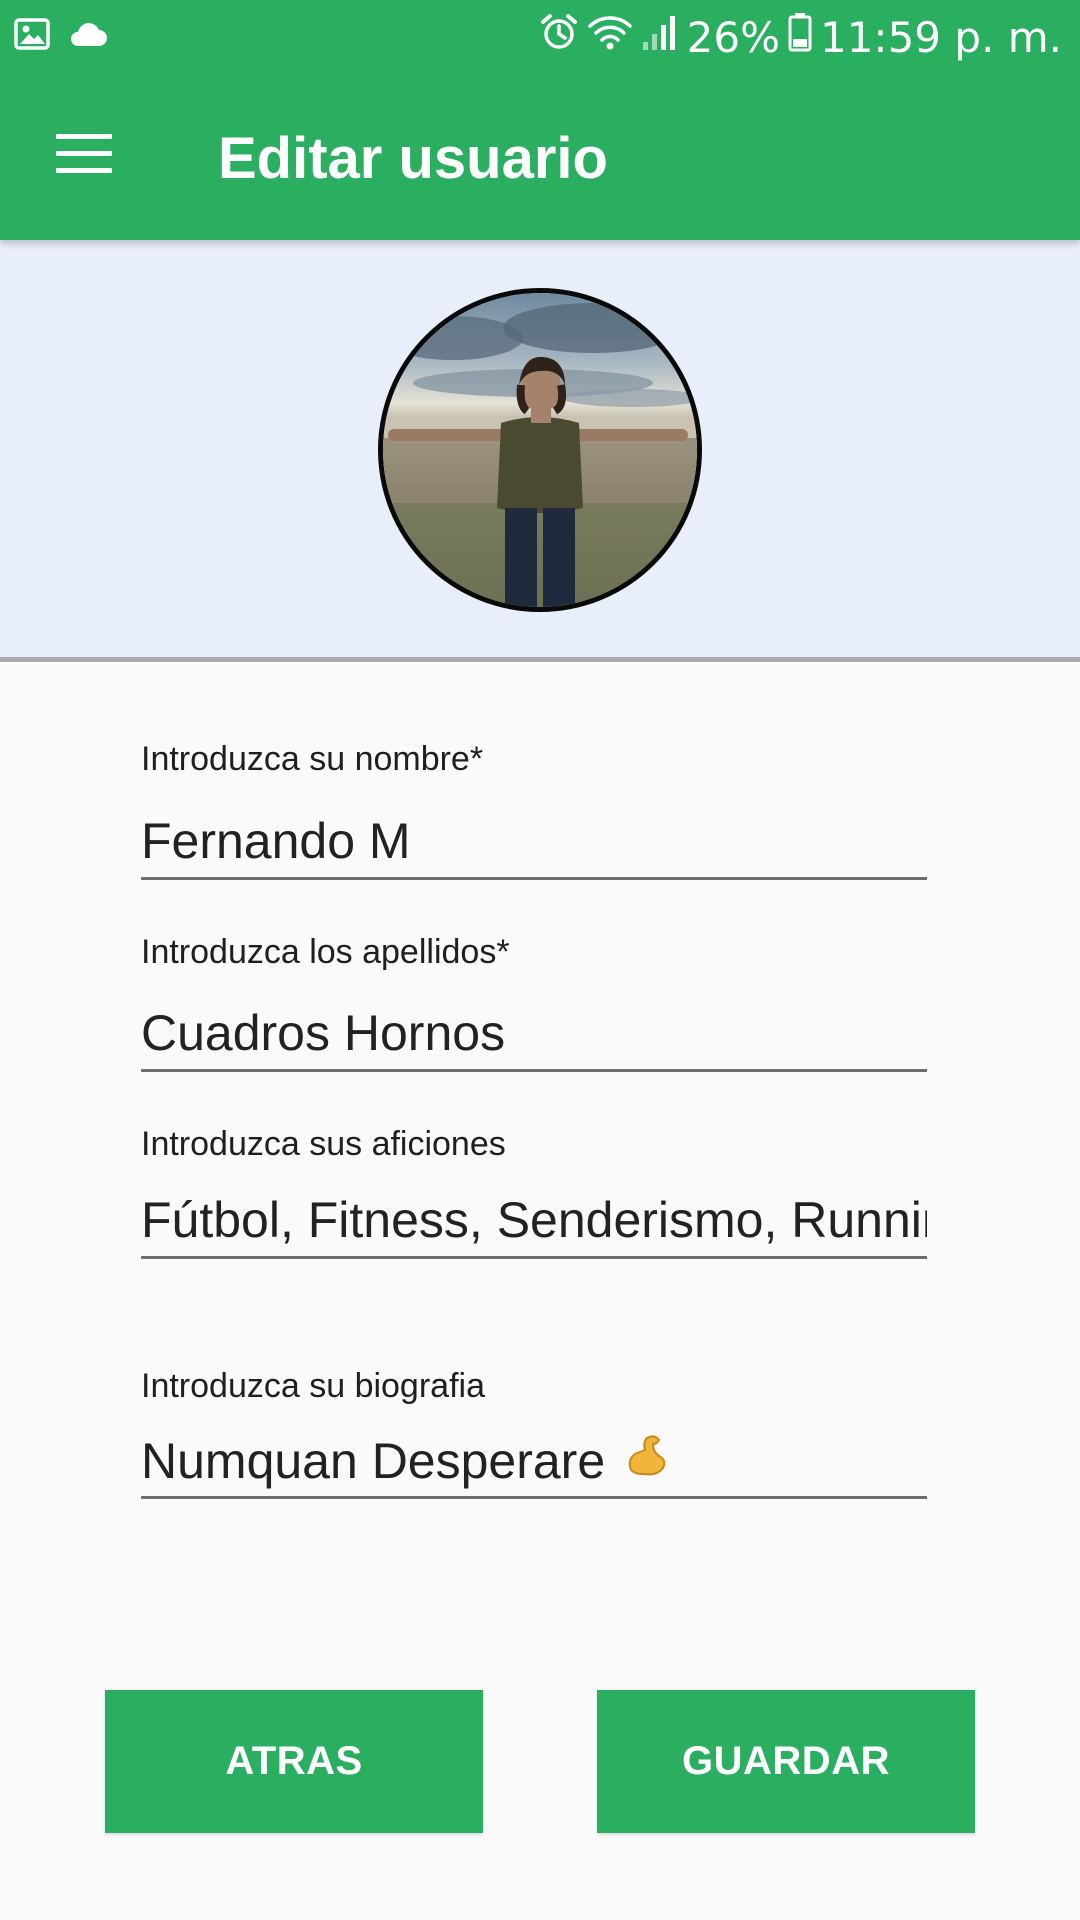  What do you see at coordinates (733, 37) in the screenshot?
I see `battery-percent: 26%` at bounding box center [733, 37].